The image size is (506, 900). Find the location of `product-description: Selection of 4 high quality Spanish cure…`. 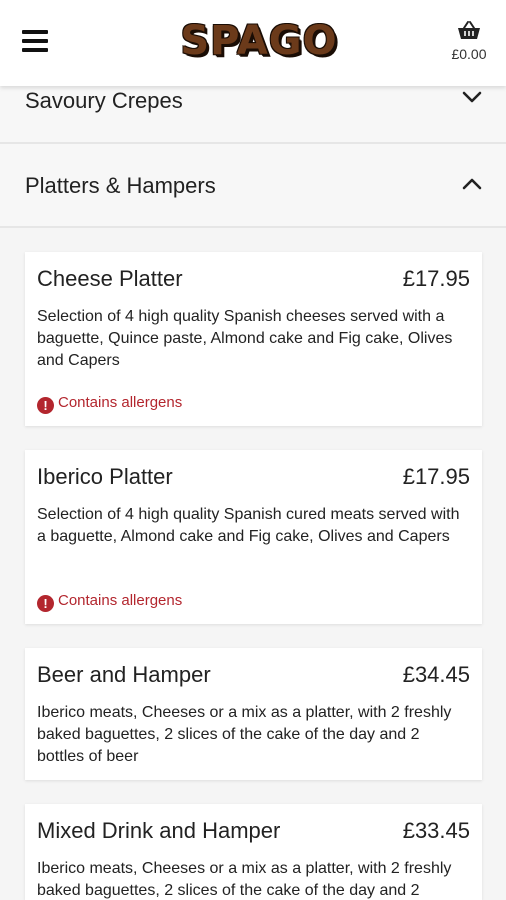

product-description: Selection of 4 high quality Spanish cure… is located at coordinates (248, 525).